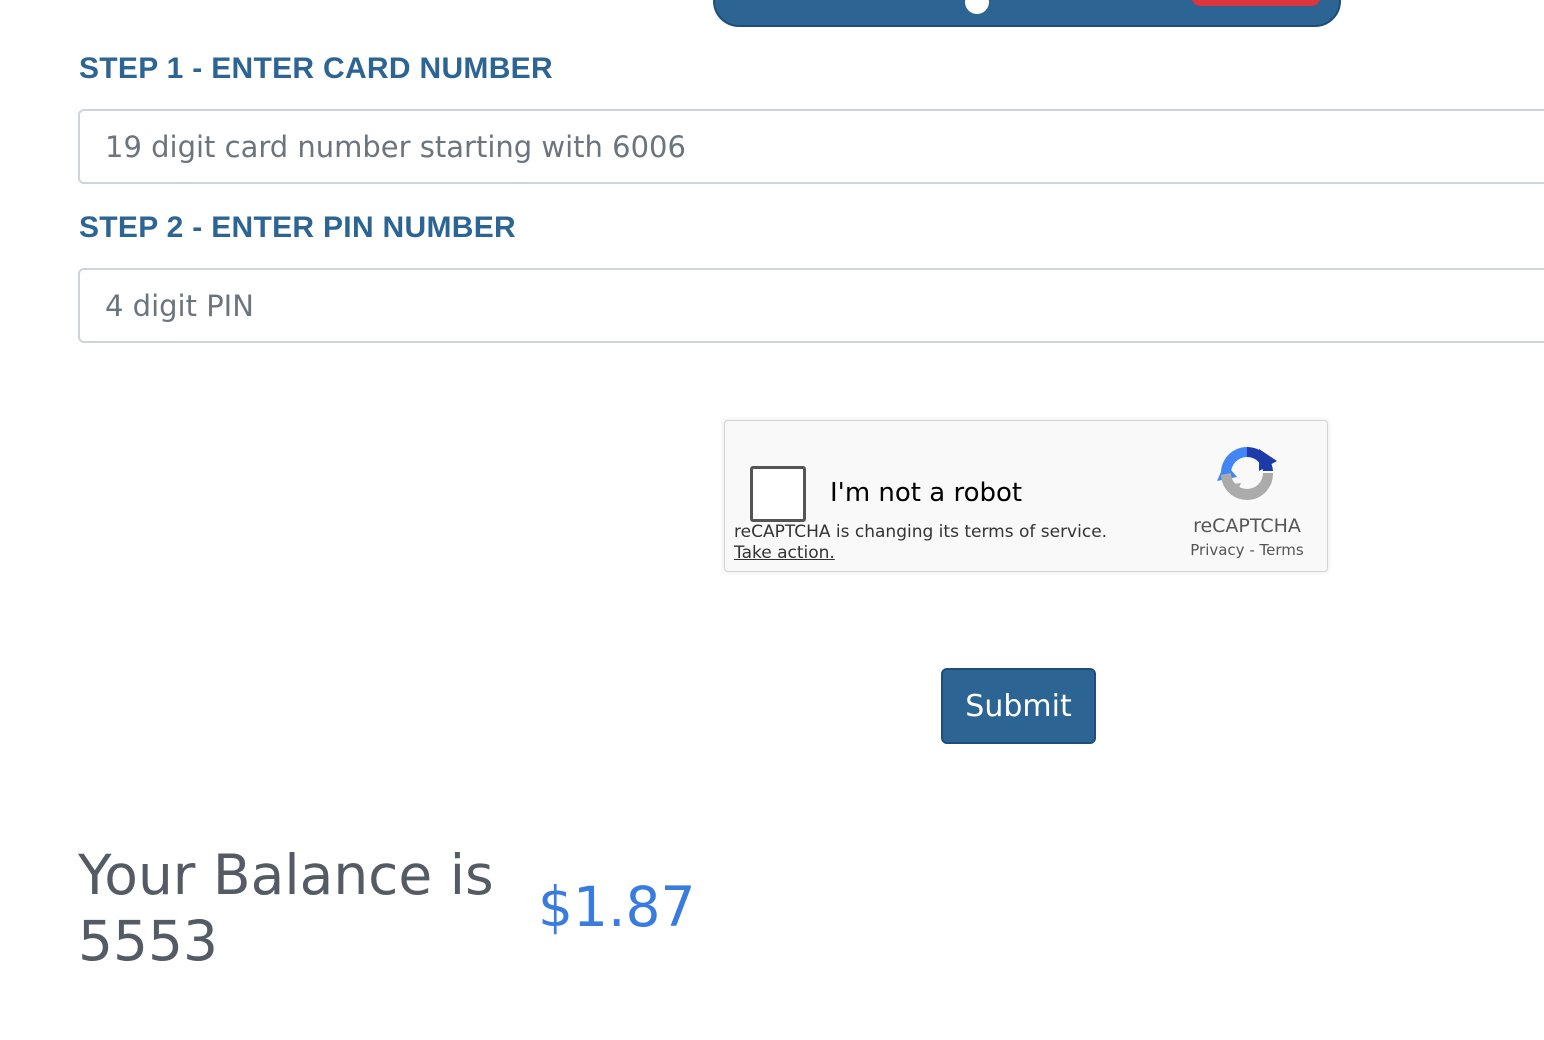 The image size is (1544, 1040). What do you see at coordinates (811, 305) in the screenshot?
I see `pin-input` at bounding box center [811, 305].